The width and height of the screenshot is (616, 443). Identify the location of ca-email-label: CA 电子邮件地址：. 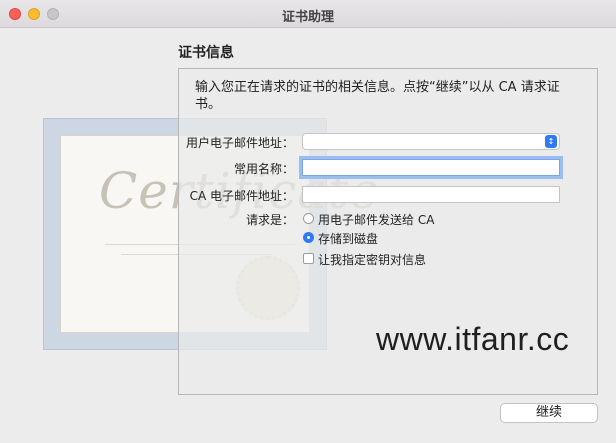
(241, 196).